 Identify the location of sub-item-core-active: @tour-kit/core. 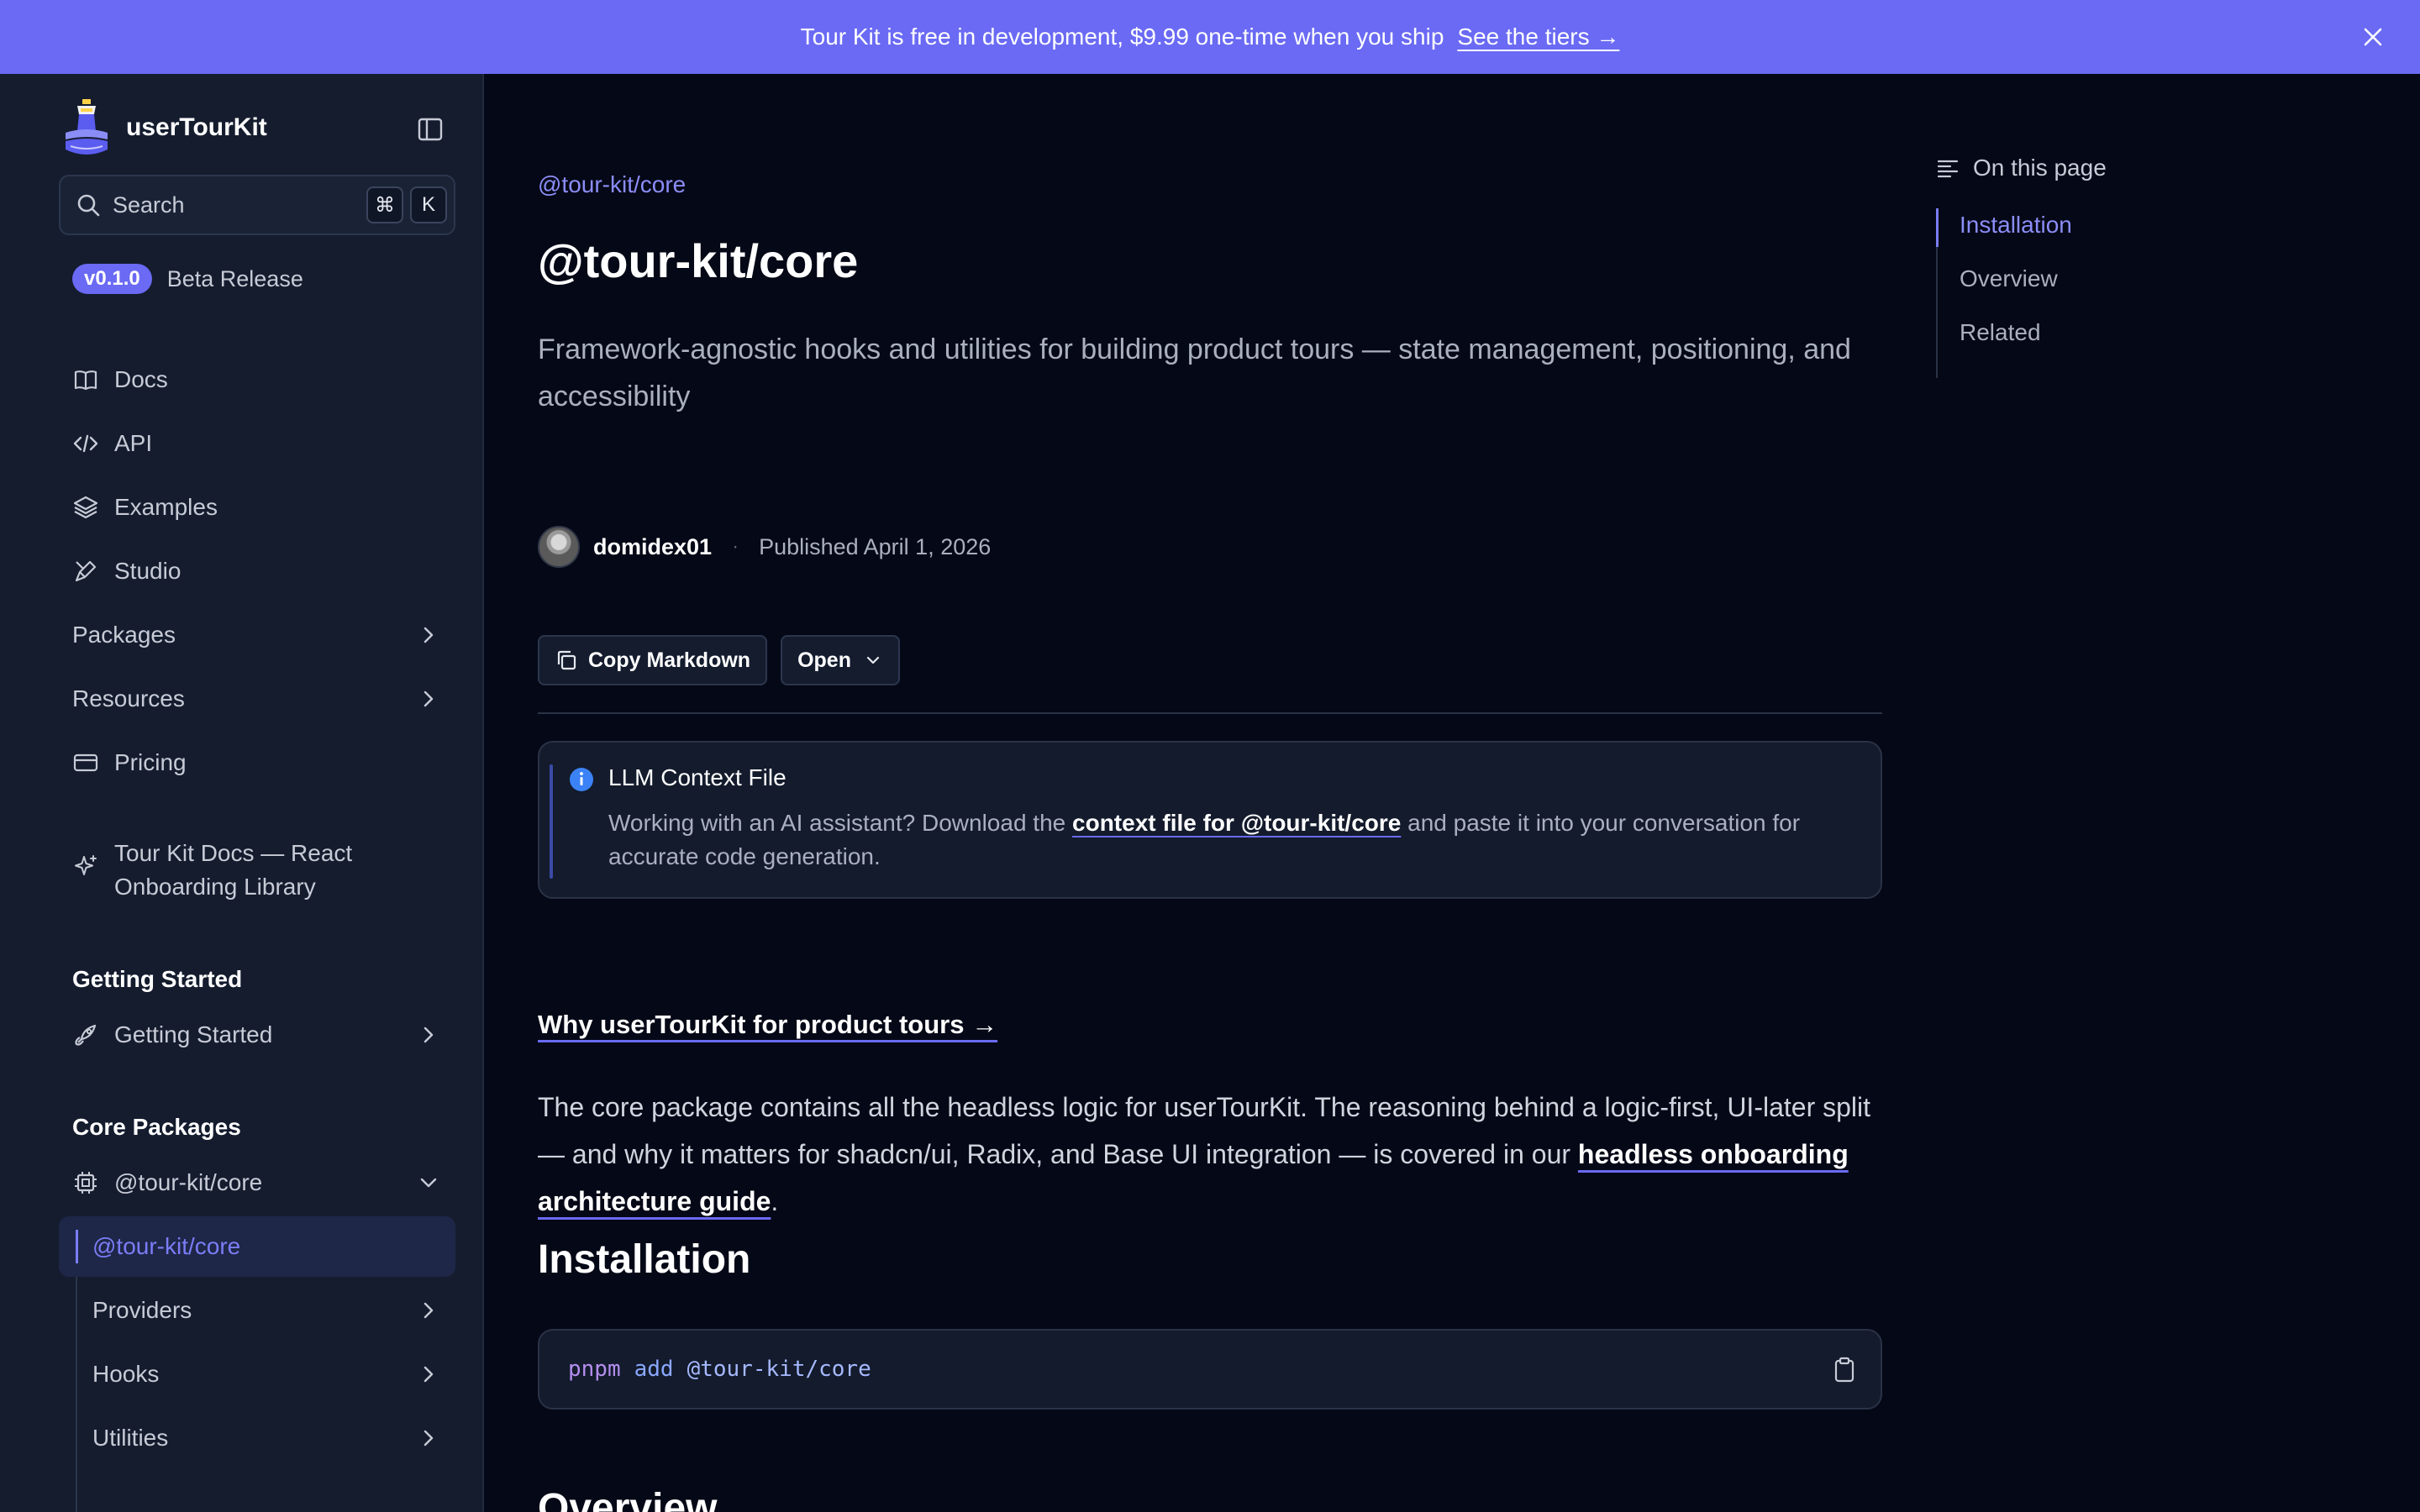
(257, 1246).